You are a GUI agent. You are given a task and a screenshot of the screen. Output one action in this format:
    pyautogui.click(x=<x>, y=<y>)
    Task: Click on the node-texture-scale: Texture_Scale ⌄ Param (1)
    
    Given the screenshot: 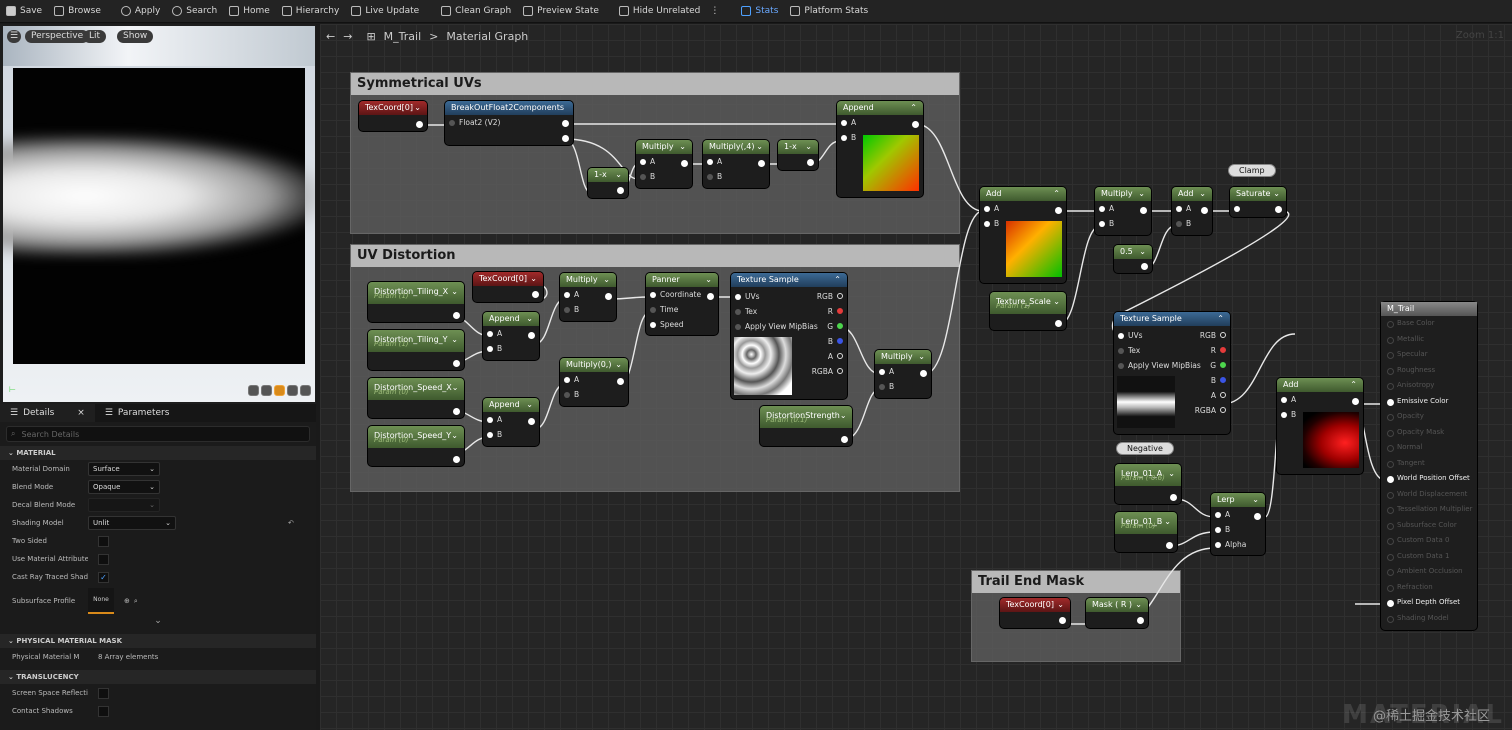 What is the action you would take?
    pyautogui.click(x=1028, y=311)
    